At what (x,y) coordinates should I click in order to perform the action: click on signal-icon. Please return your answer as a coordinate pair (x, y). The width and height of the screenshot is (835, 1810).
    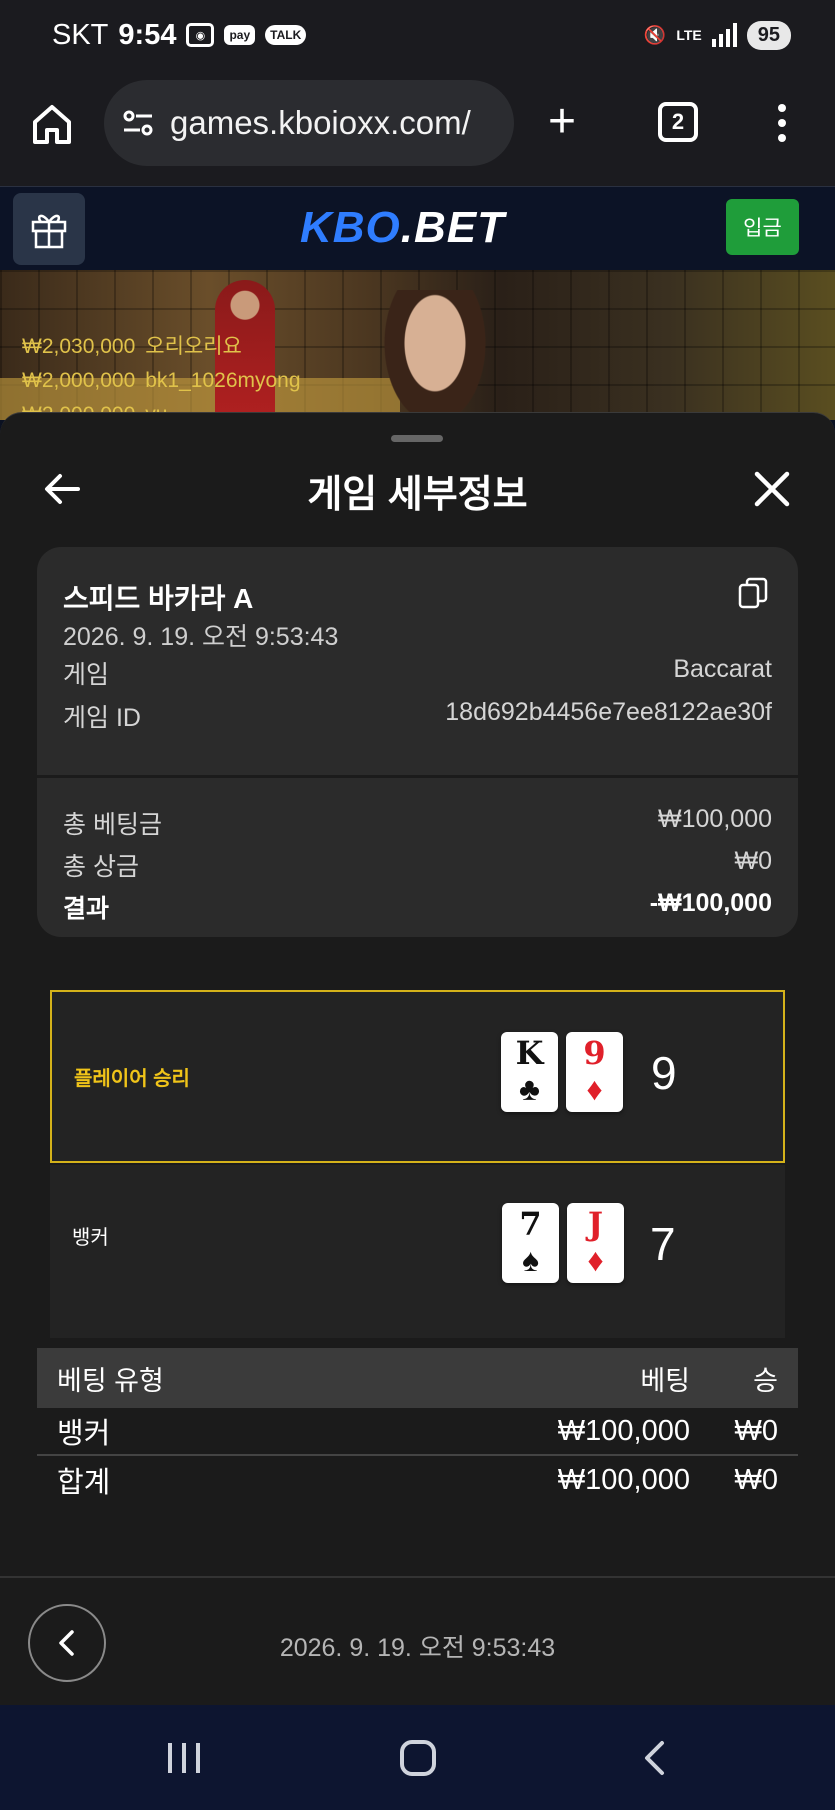
    Looking at the image, I should click on (724, 35).